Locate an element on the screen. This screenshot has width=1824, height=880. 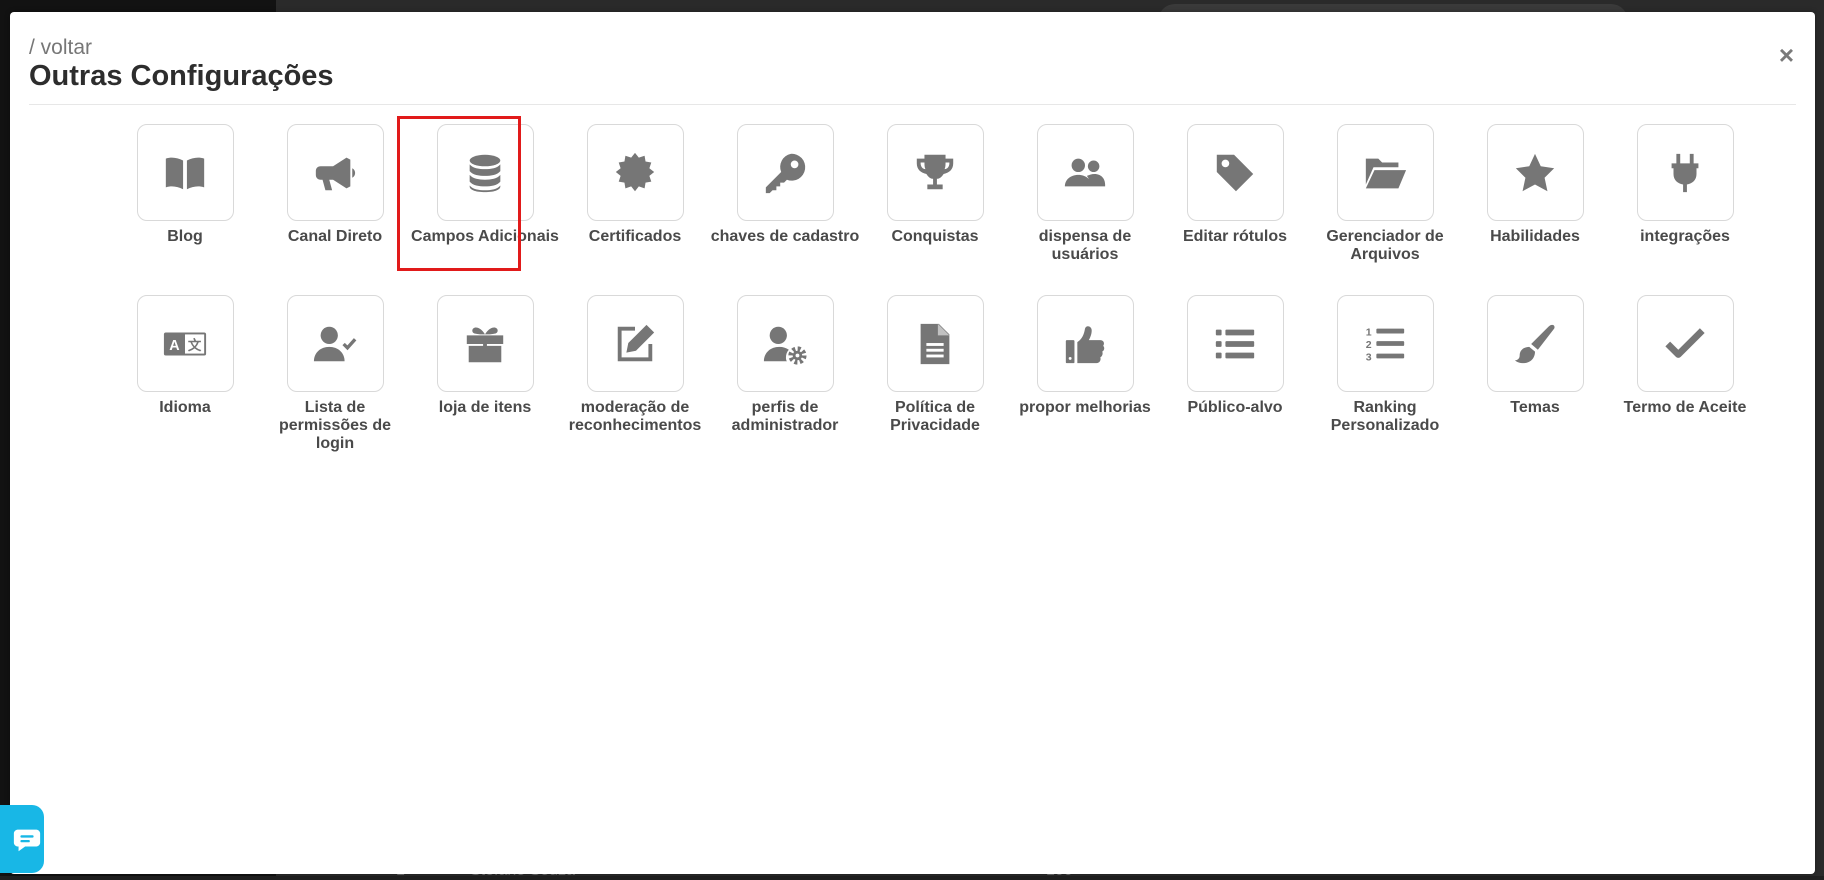
tile: 123 is located at coordinates (1385, 343).